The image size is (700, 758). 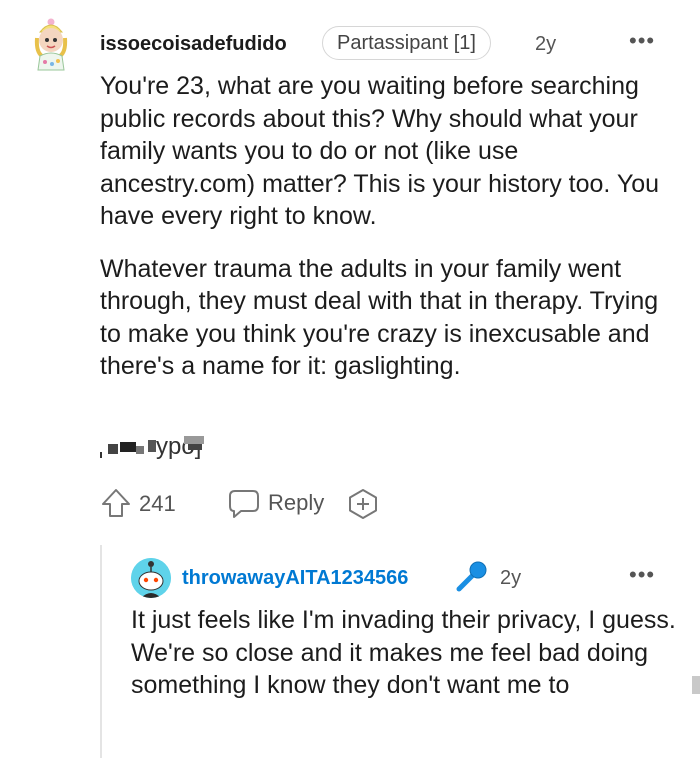 I want to click on vote-score: 241, so click(x=157, y=503).